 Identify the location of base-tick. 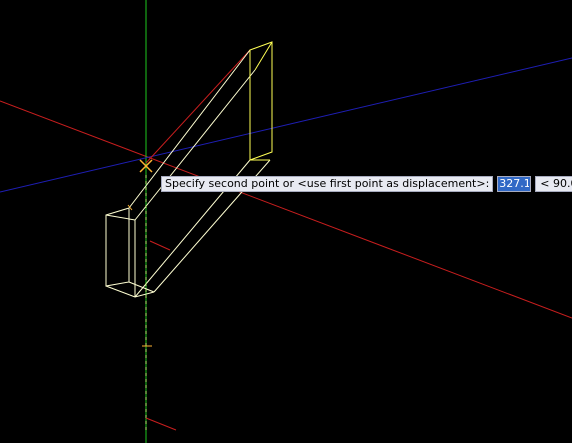
(161, 424).